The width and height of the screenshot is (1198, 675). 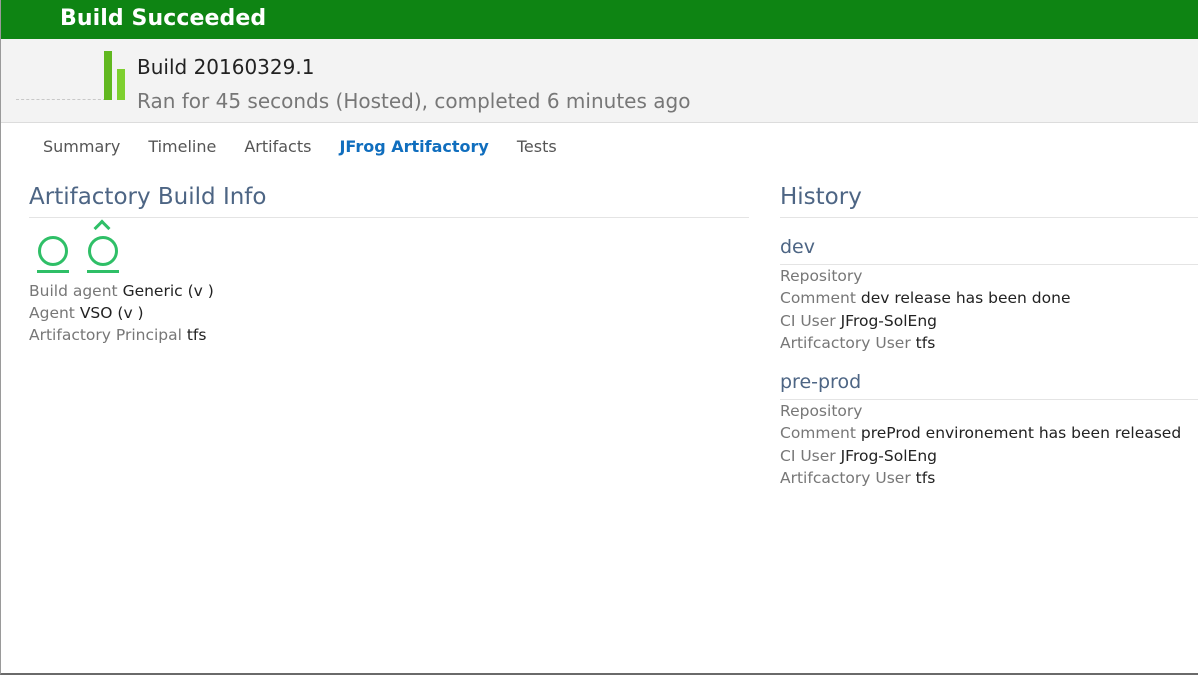 What do you see at coordinates (989, 264) in the screenshot?
I see `history-entry-dev-divider` at bounding box center [989, 264].